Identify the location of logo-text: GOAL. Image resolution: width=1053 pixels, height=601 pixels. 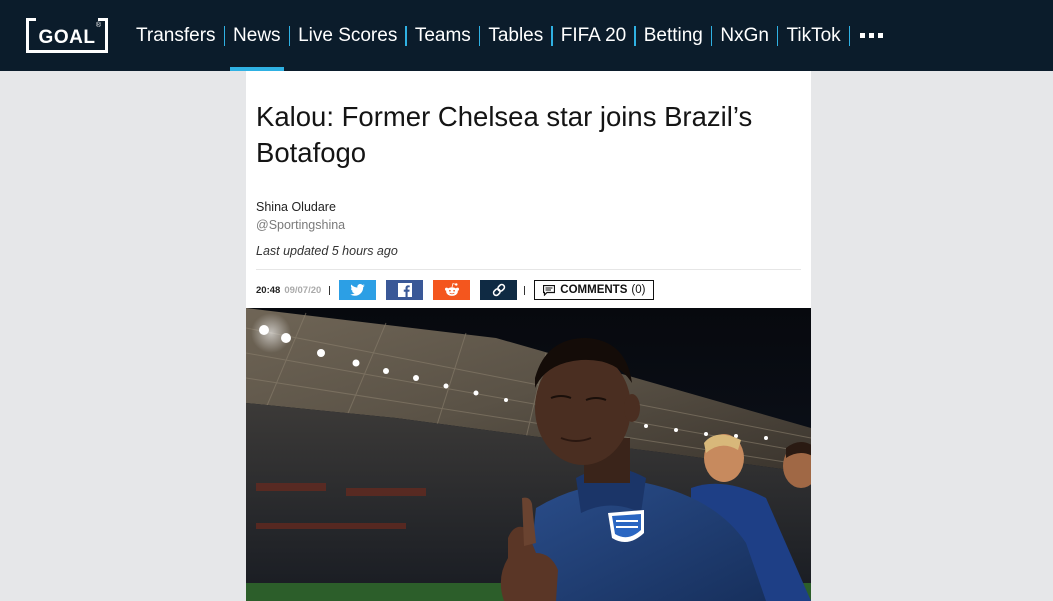
(67, 37).